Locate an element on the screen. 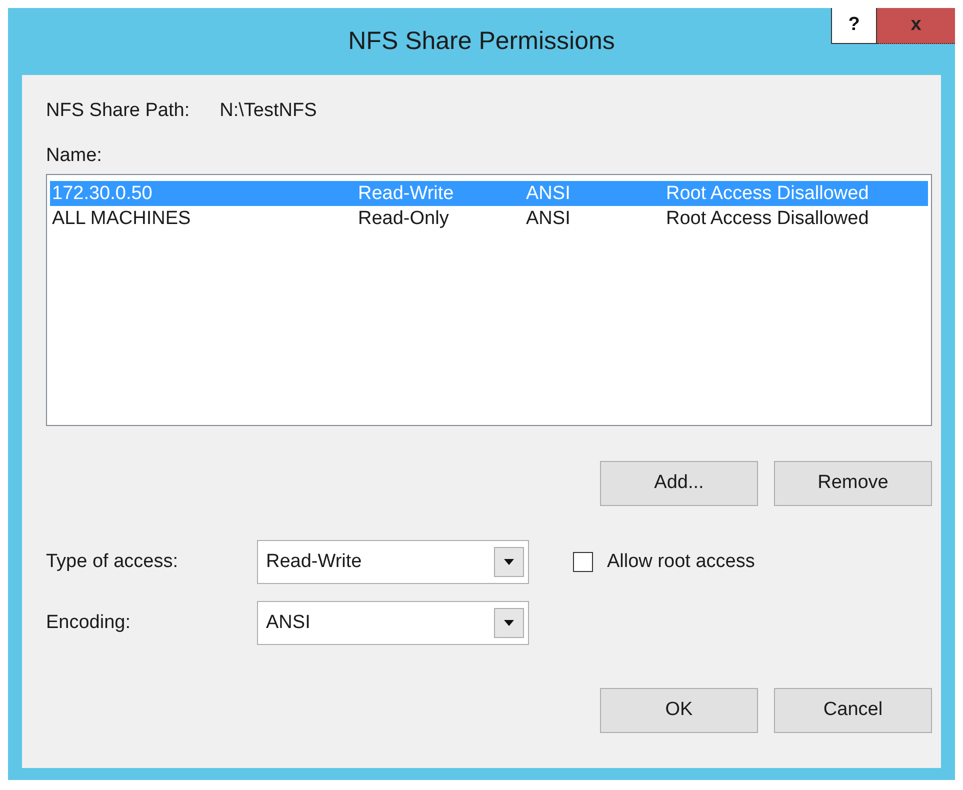 This screenshot has height=790, width=963. window-title: NFS Share Permissions is located at coordinates (481, 41).